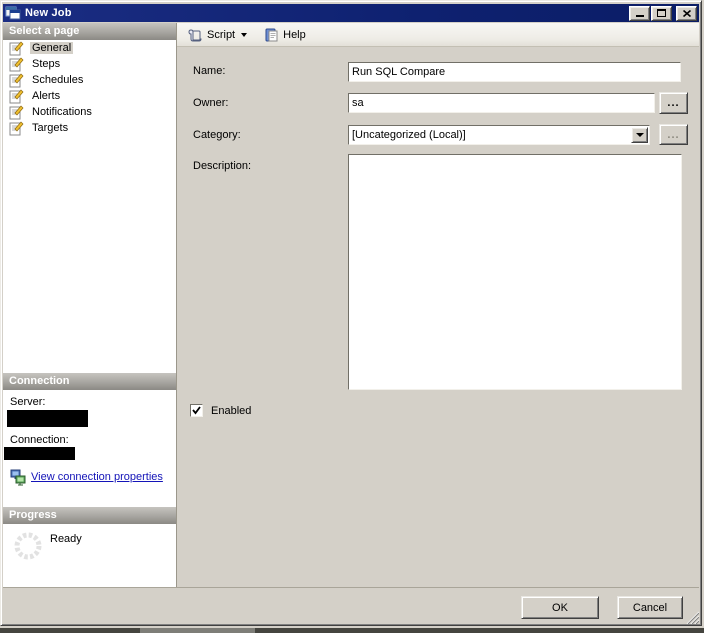  I want to click on sidebar-item-label: Alerts, so click(46, 96).